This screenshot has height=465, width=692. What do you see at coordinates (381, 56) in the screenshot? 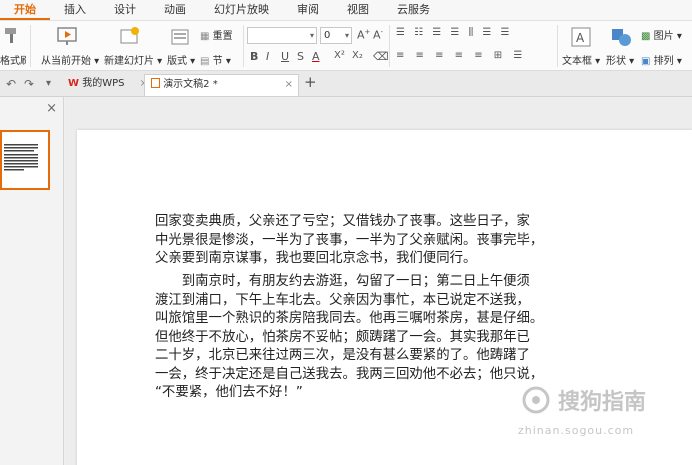
I see `clear-format-icon: ⌫` at bounding box center [381, 56].